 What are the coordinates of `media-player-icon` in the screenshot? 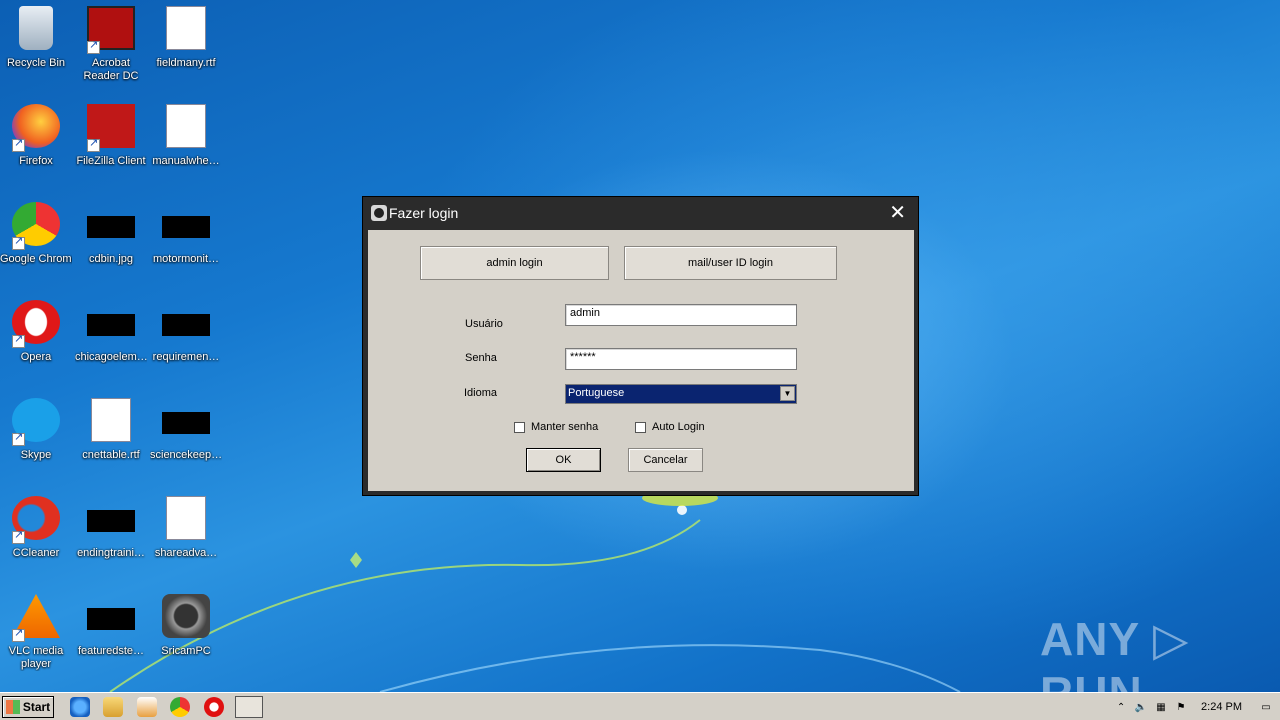 It's located at (147, 707).